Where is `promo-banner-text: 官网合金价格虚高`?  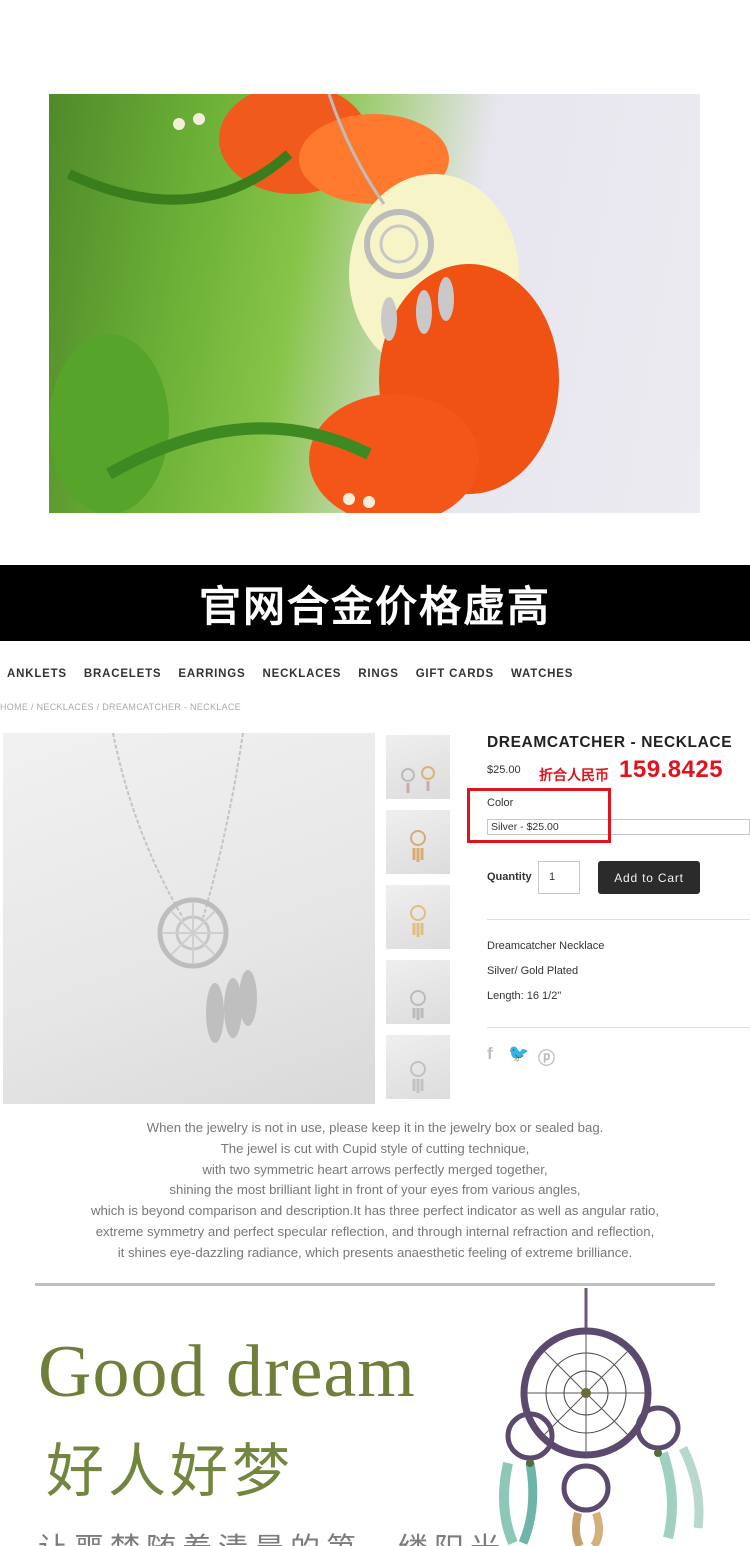 promo-banner-text: 官网合金价格虚高 is located at coordinates (374, 606).